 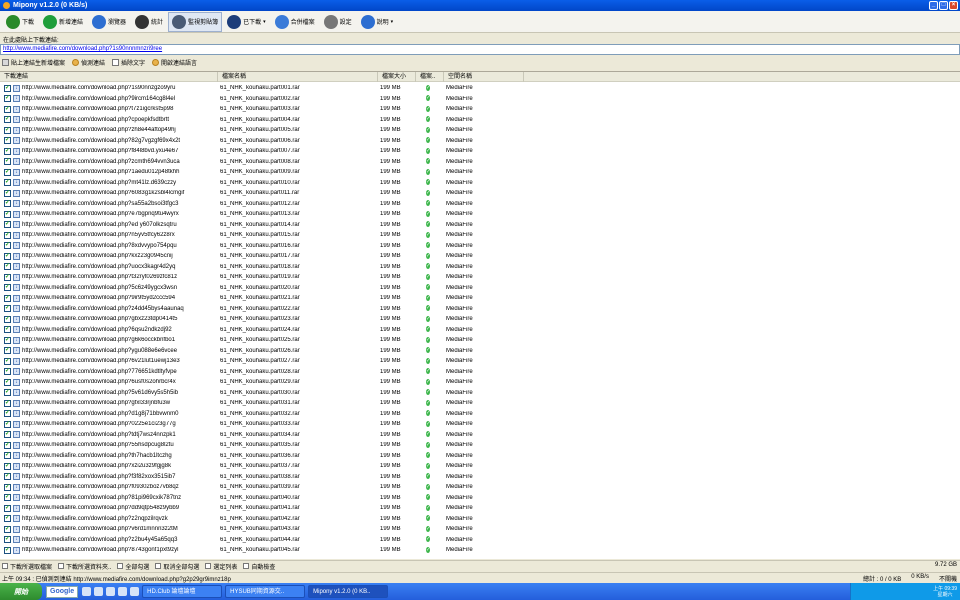 I want to click on toolbar-button-help: 說明 ▾, so click(x=377, y=22).